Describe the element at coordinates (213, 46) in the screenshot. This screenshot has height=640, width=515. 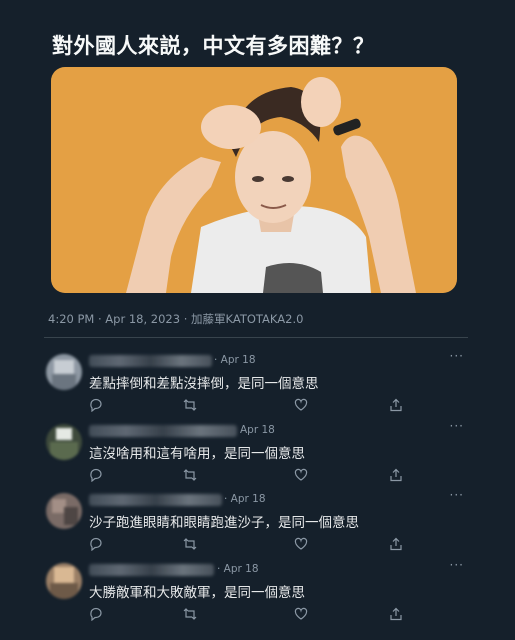
I see `tweet-title: 對外國人來説，中文有多困難？？` at that location.